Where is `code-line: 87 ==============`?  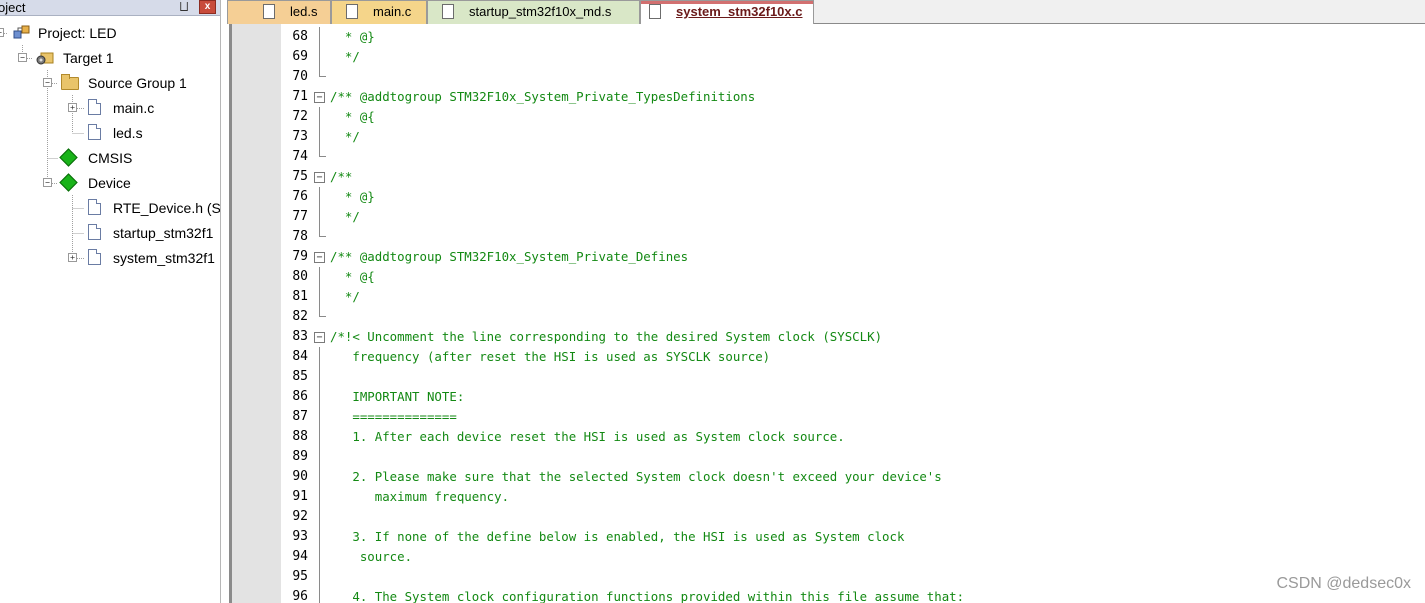
code-line: 87 ============== is located at coordinates (828, 417).